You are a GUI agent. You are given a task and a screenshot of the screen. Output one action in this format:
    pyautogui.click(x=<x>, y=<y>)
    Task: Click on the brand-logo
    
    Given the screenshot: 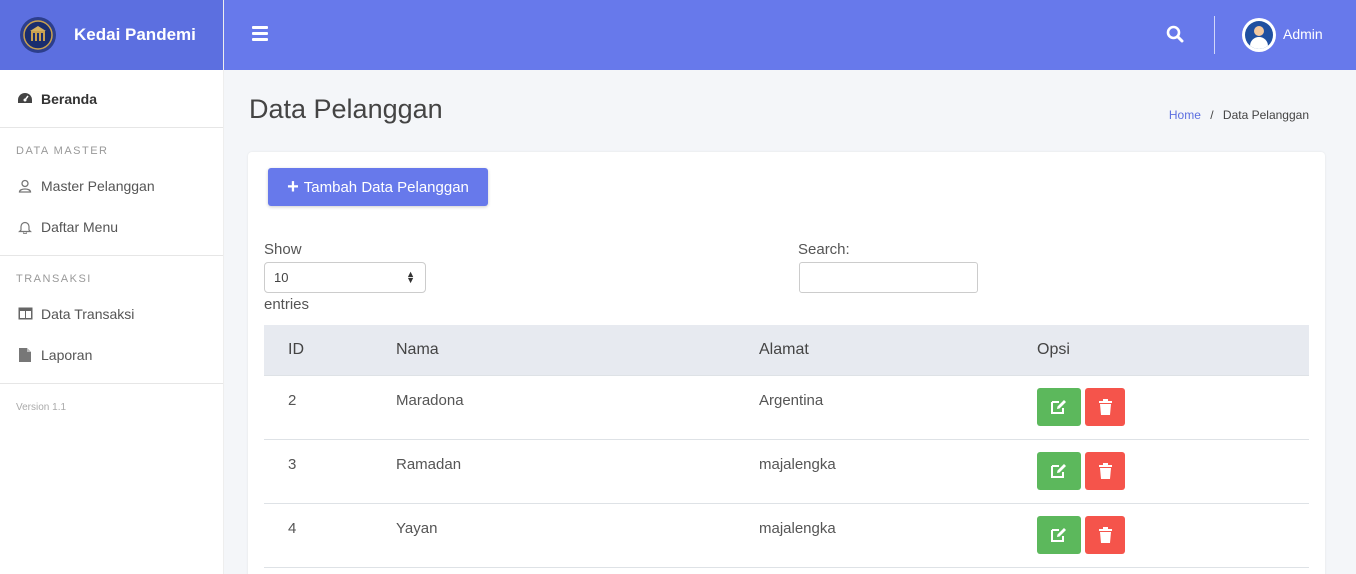 What is the action you would take?
    pyautogui.click(x=38, y=35)
    